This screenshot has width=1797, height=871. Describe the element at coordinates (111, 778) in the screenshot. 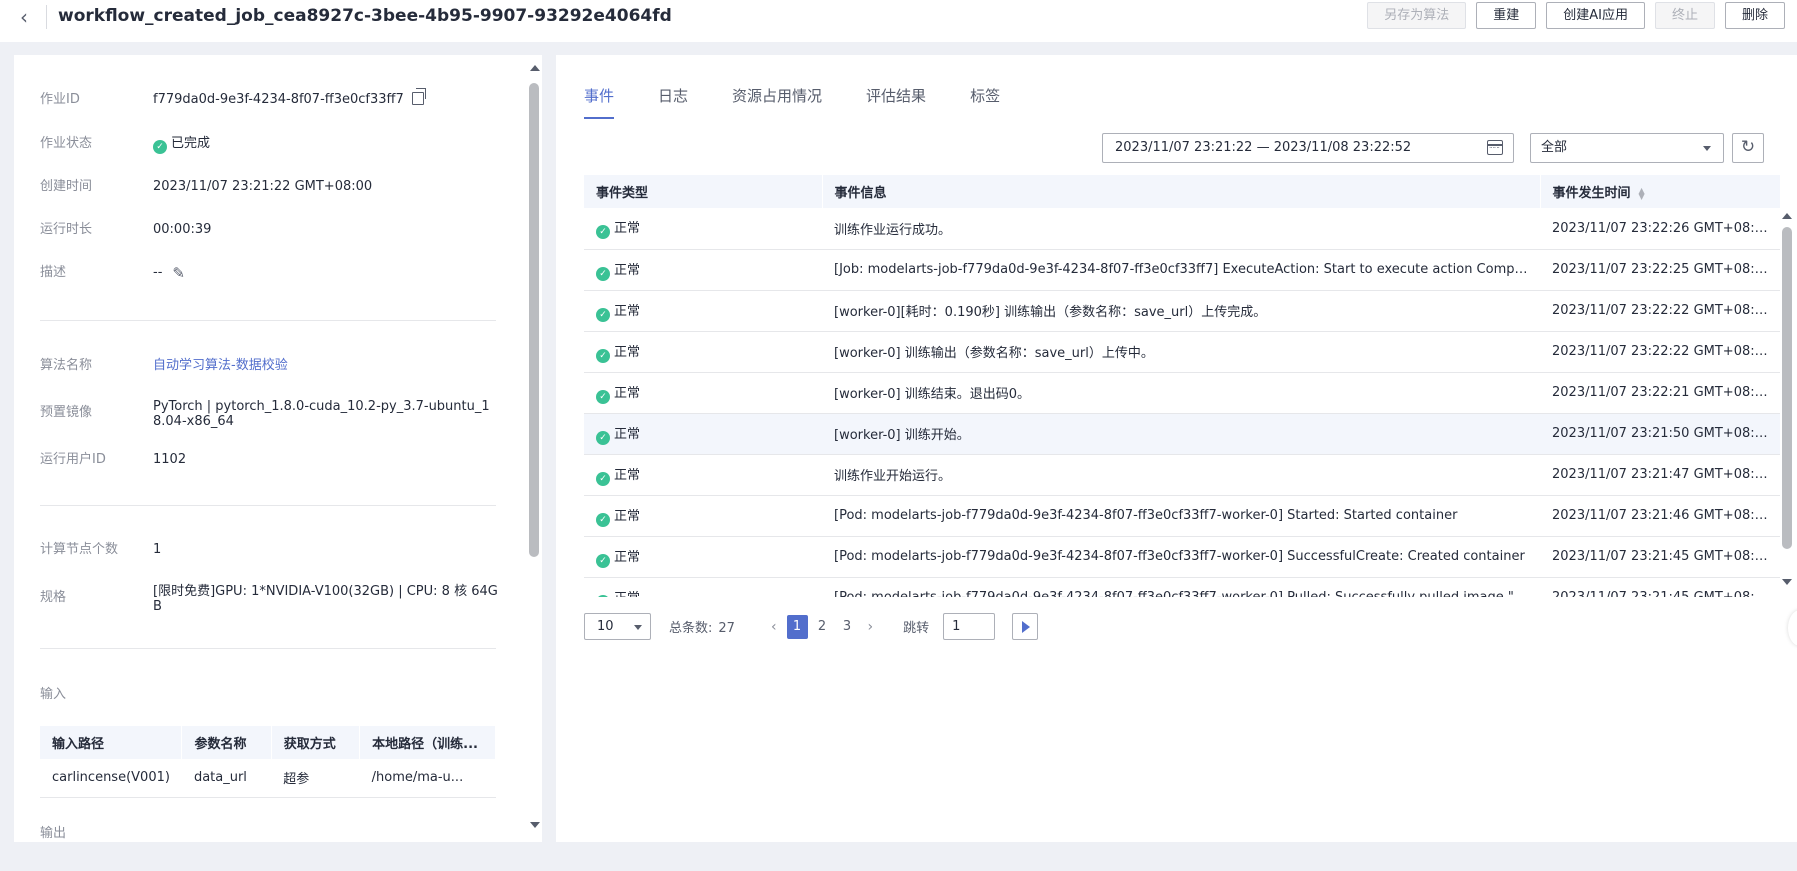

I see `input-path-link: carlincense(V001)` at that location.